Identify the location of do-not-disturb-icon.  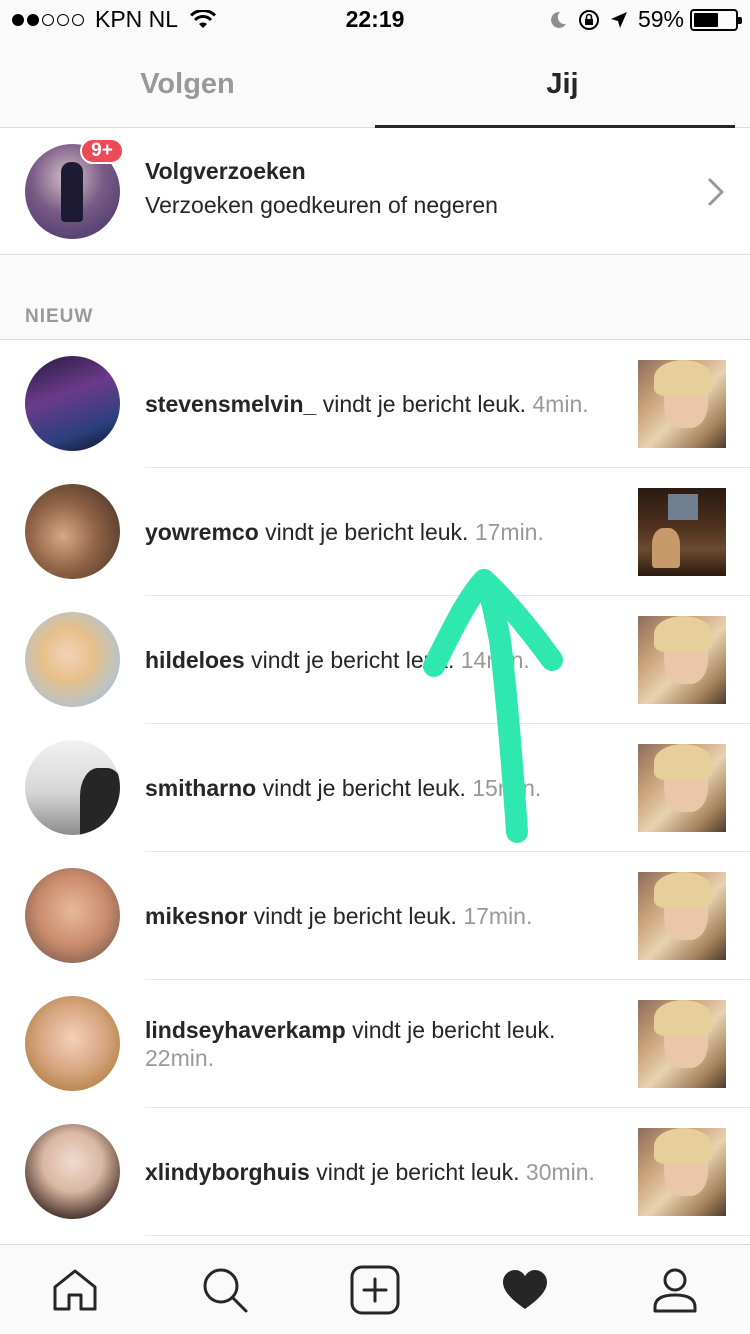
(558, 19).